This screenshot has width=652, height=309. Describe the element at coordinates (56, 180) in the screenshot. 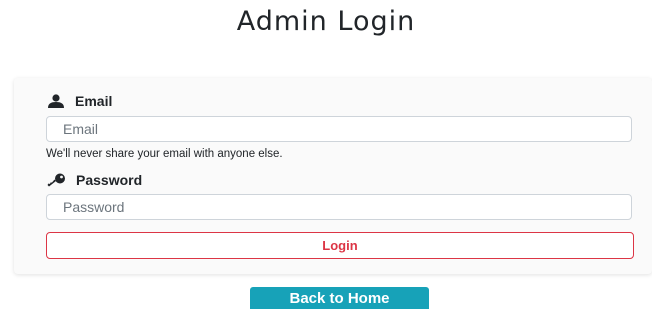

I see `key-icon` at that location.